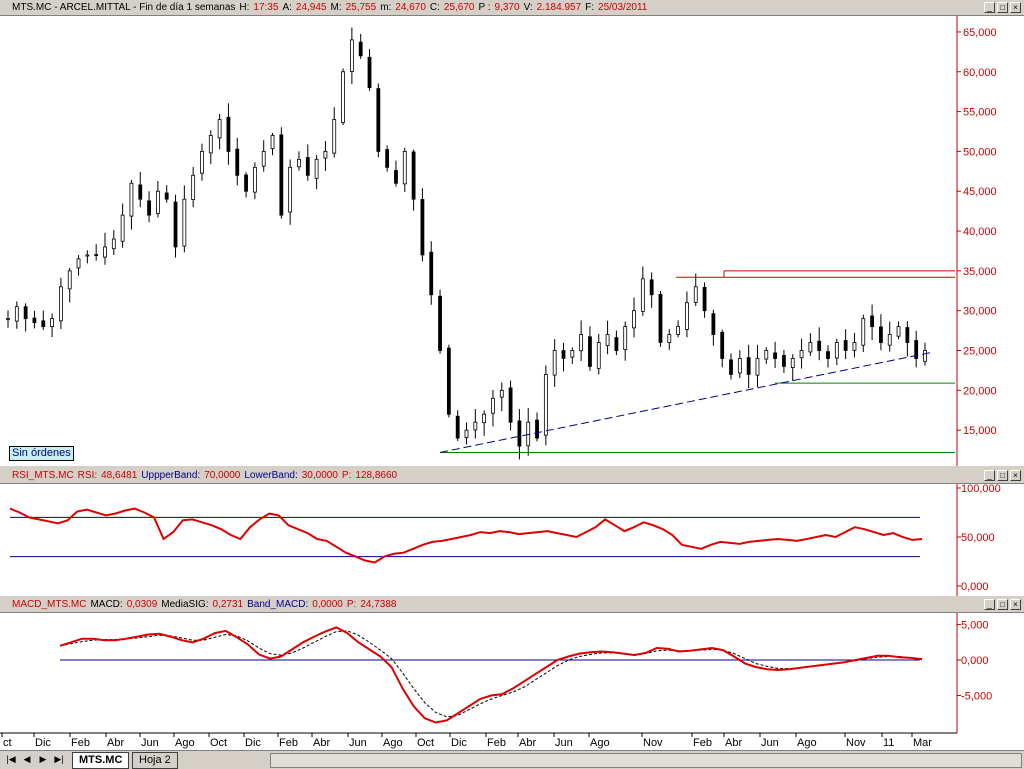 Image resolution: width=1024 pixels, height=769 pixels. I want to click on price-tick-label: 60,000, so click(980, 73).